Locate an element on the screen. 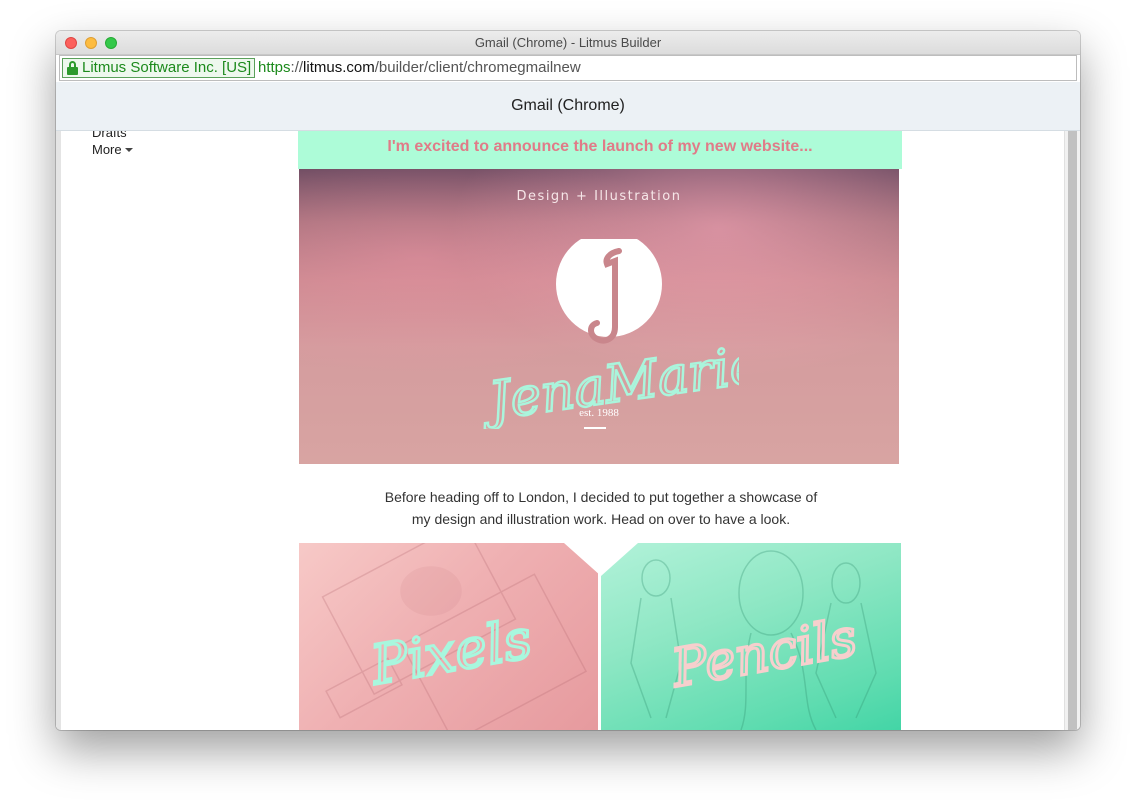 The width and height of the screenshot is (1136, 810). pixels-artwork: Pixels is located at coordinates (454, 636).